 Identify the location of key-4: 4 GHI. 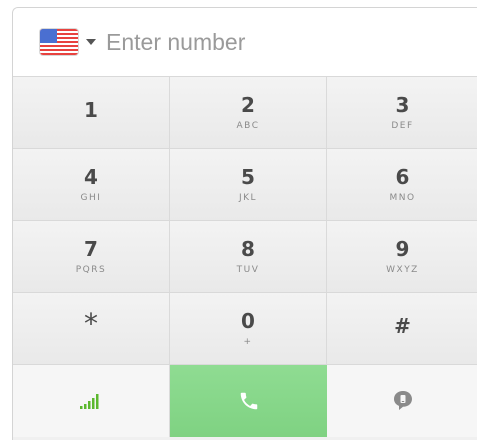
(91, 185).